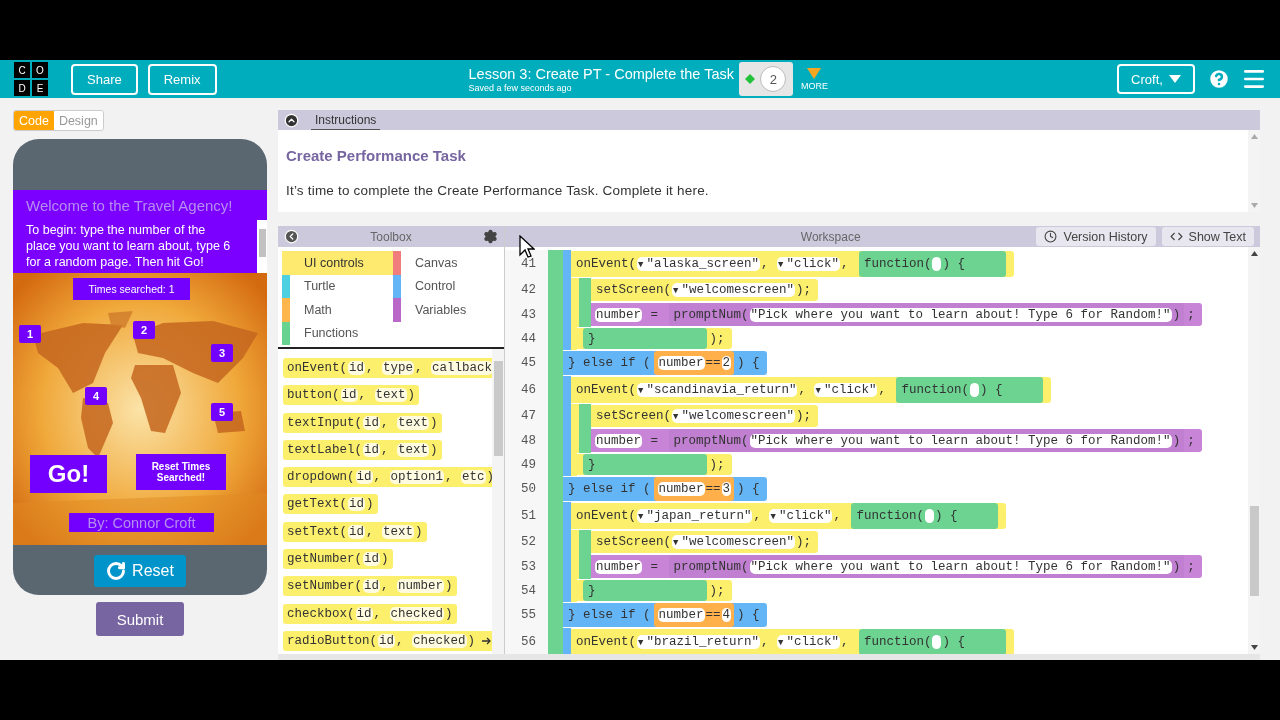 The height and width of the screenshot is (720, 1280). I want to click on map-marker: 4, so click(96, 396).